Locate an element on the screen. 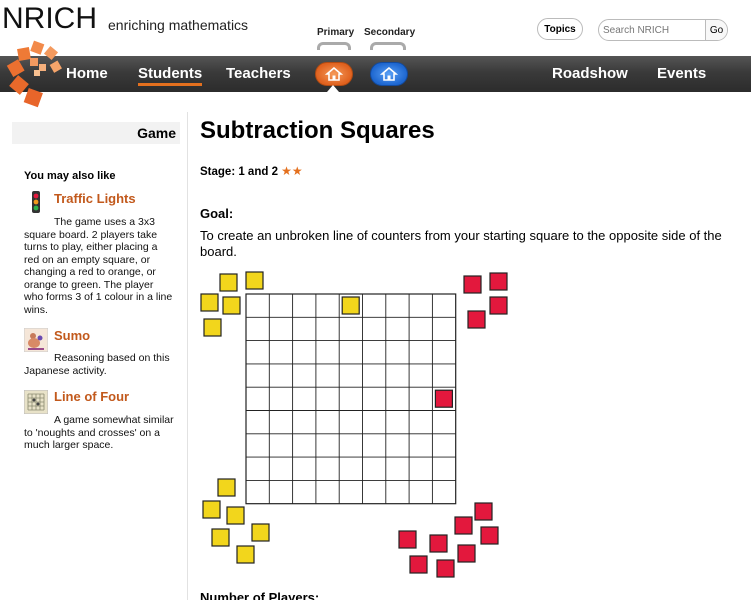 The image size is (751, 600). grid-board-icon is located at coordinates (36, 402).